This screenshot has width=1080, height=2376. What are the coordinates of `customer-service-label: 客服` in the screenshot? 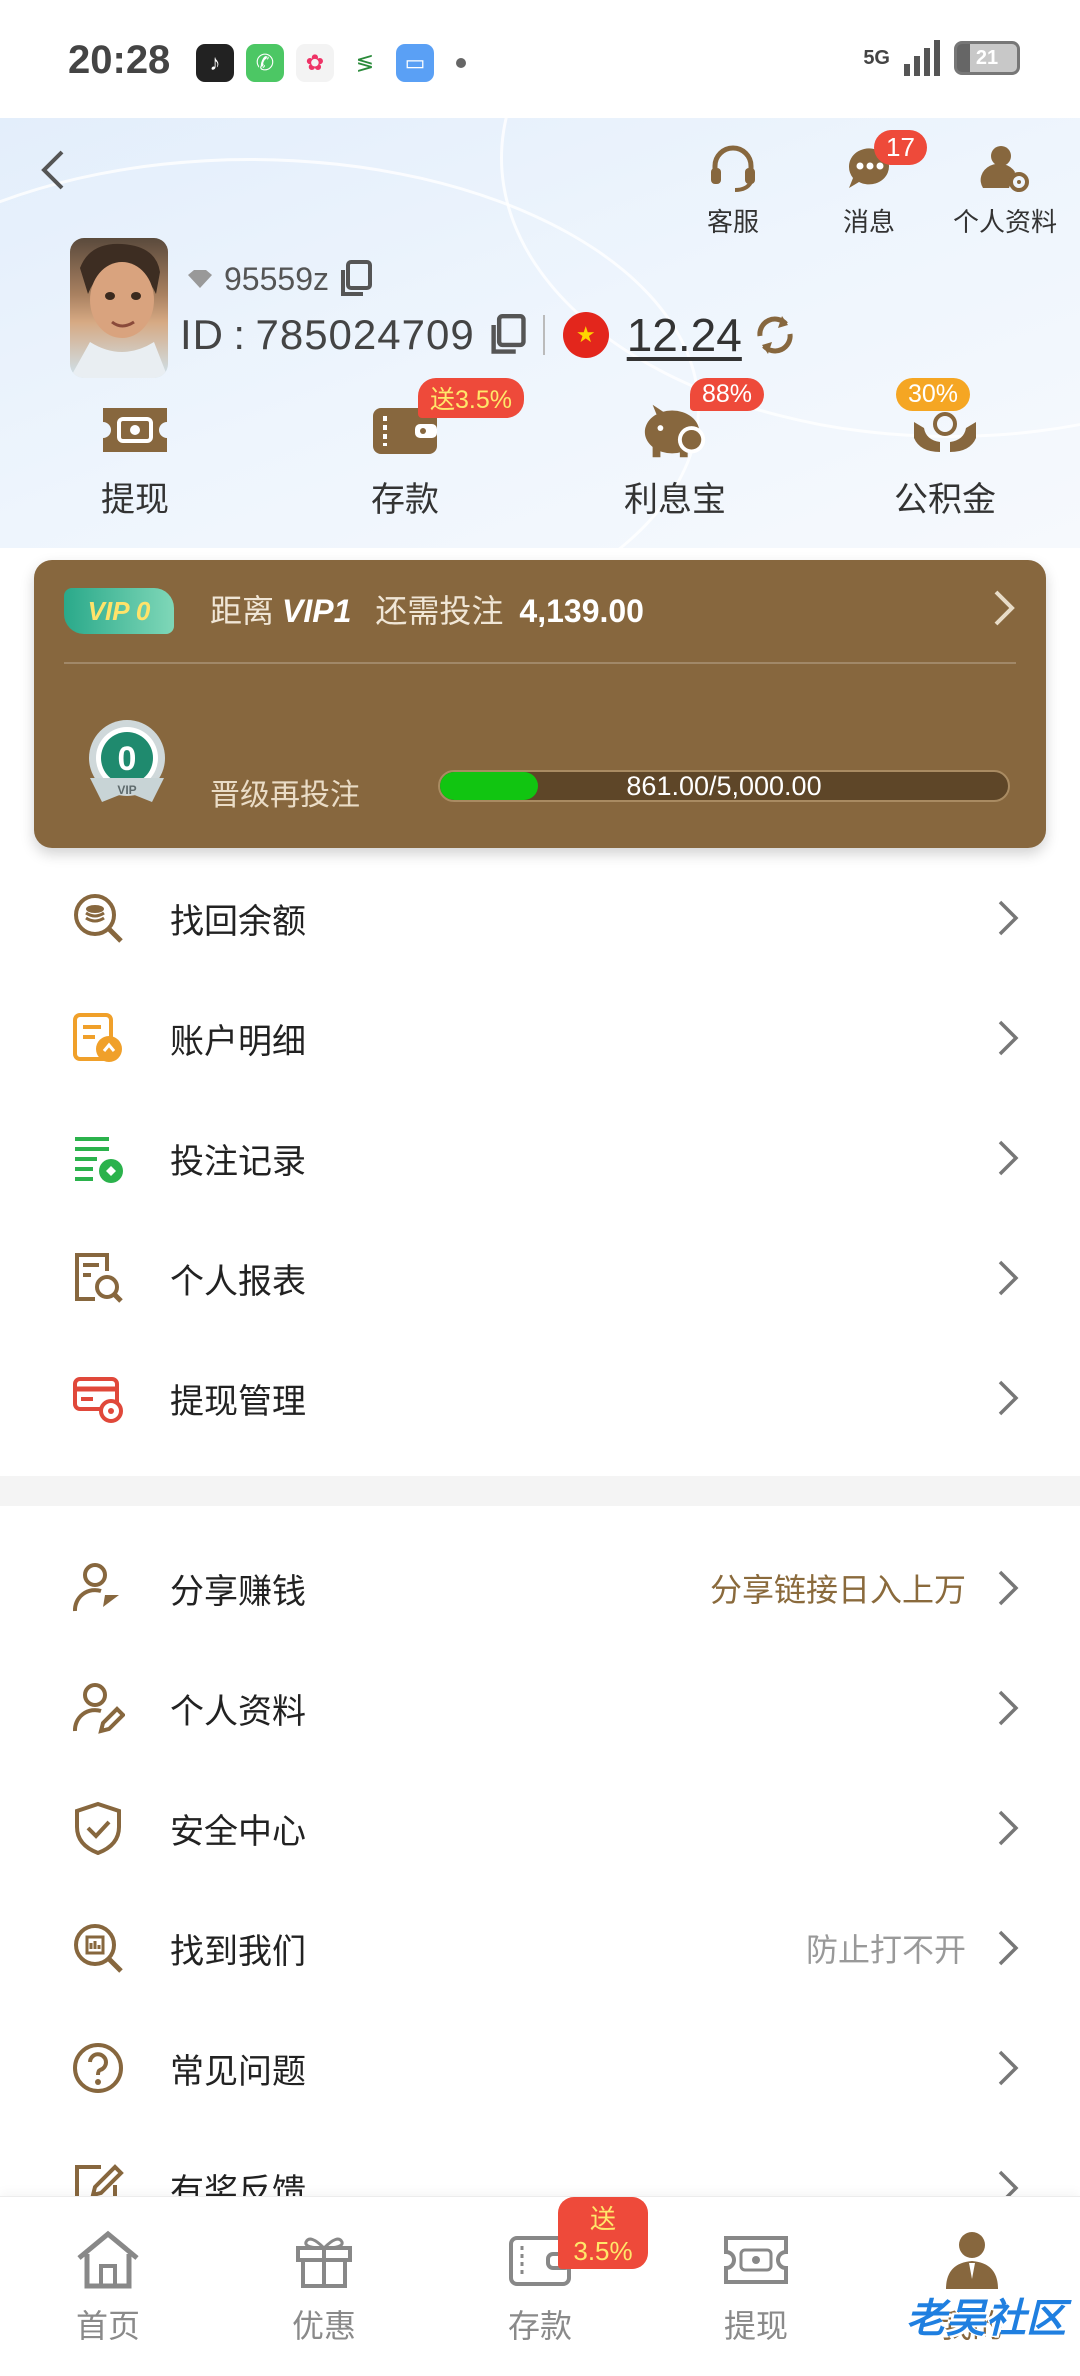 It's located at (732, 222).